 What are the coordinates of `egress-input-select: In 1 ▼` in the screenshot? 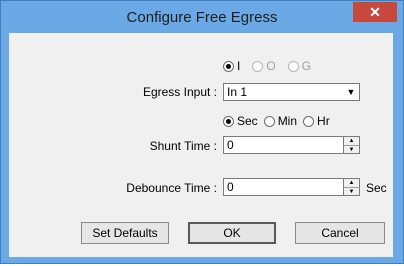 It's located at (291, 92).